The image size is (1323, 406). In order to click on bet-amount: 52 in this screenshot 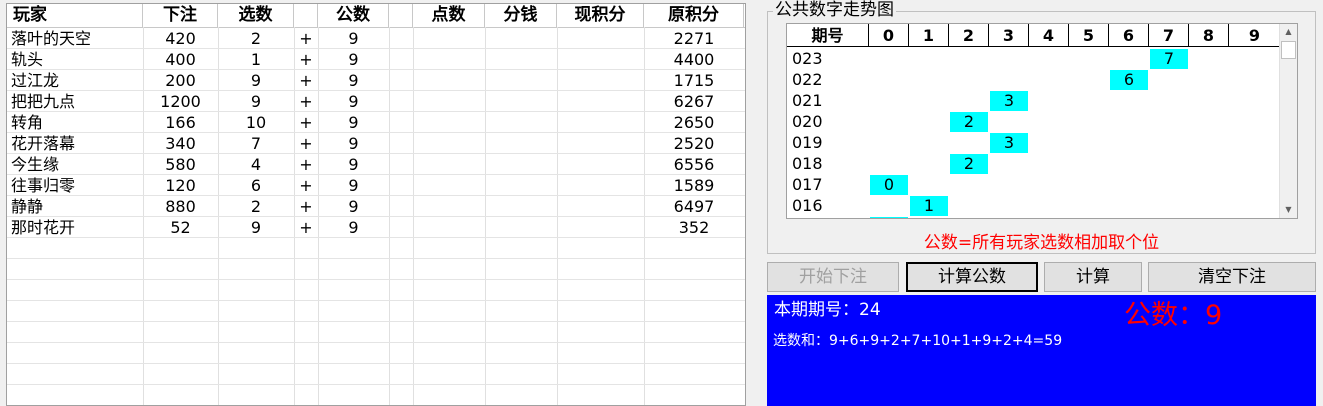, I will do `click(180, 227)`.